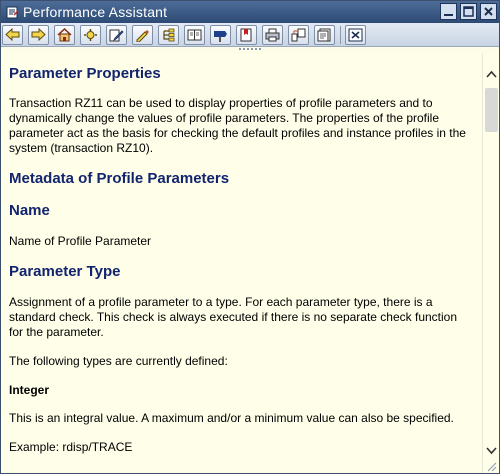  Describe the element at coordinates (448, 11) in the screenshot. I see `minimize-button` at that location.